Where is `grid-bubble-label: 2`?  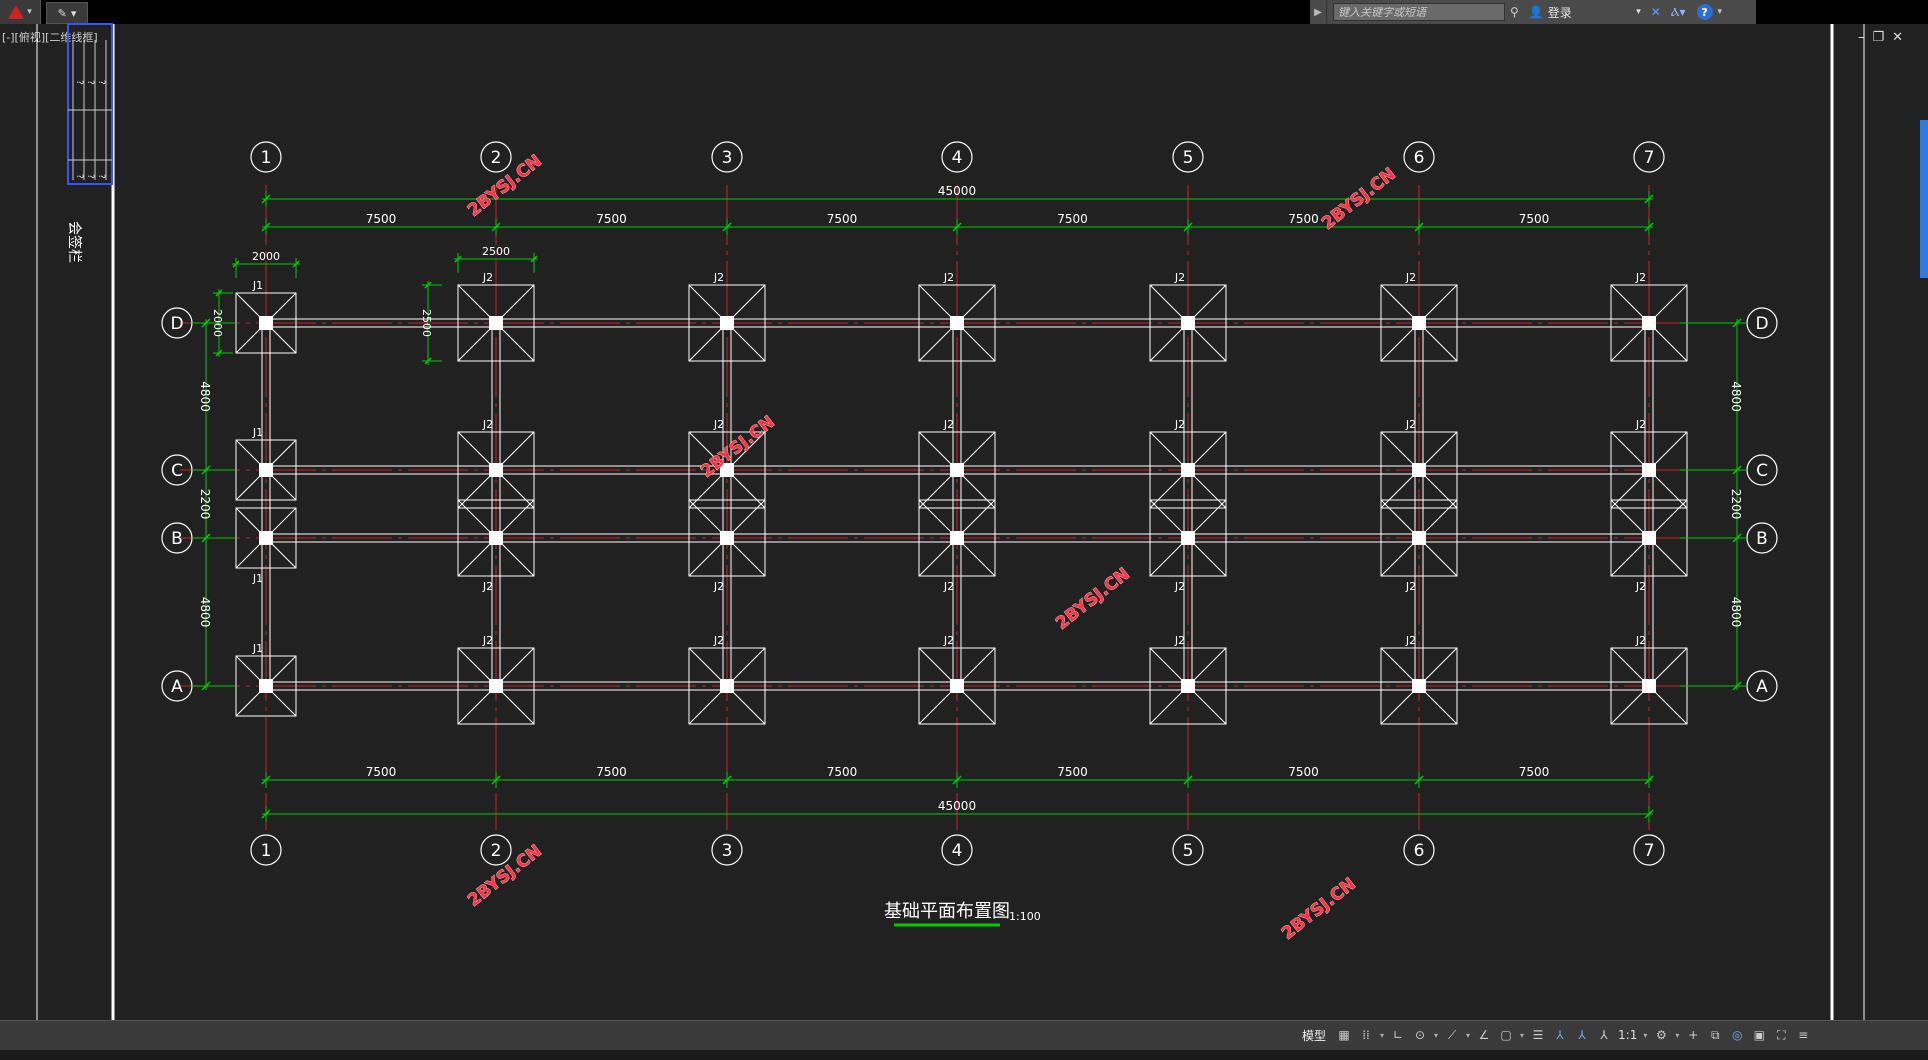
grid-bubble-label: 2 is located at coordinates (496, 158).